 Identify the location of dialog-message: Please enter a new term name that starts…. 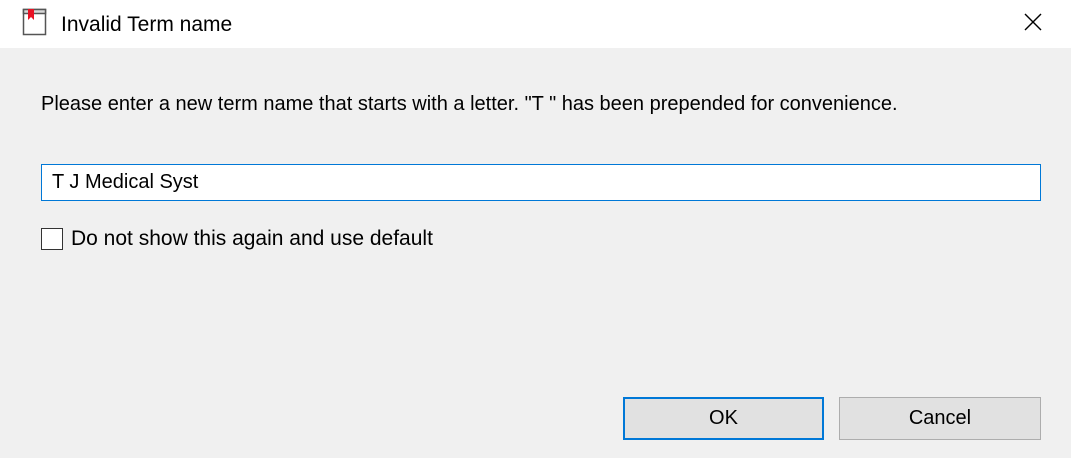
(469, 104).